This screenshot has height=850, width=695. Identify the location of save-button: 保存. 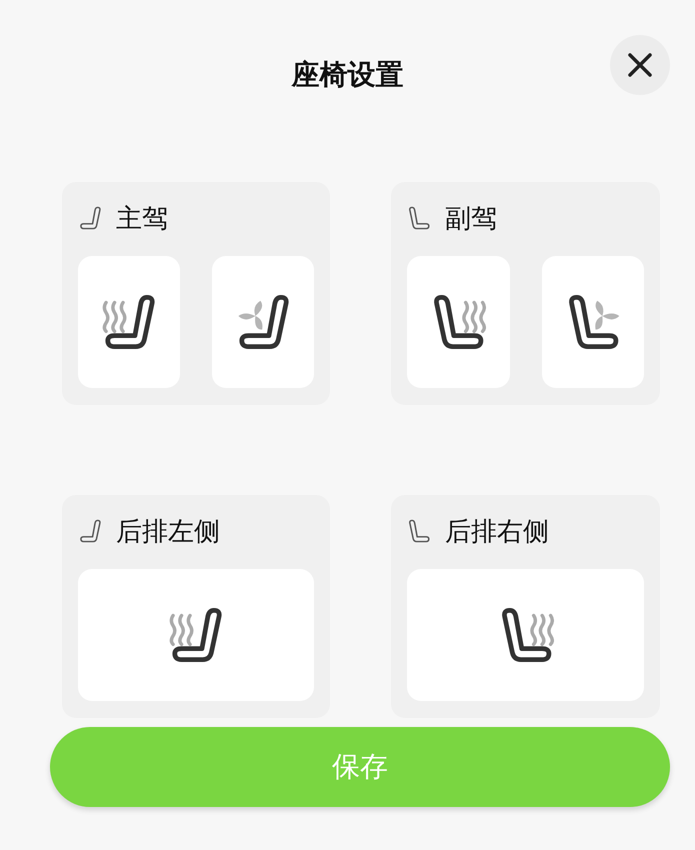
(360, 767).